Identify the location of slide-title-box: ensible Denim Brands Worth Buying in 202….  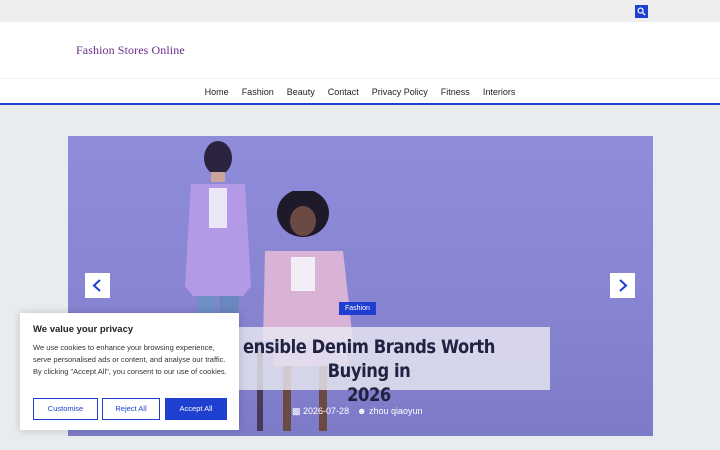
(369, 366).